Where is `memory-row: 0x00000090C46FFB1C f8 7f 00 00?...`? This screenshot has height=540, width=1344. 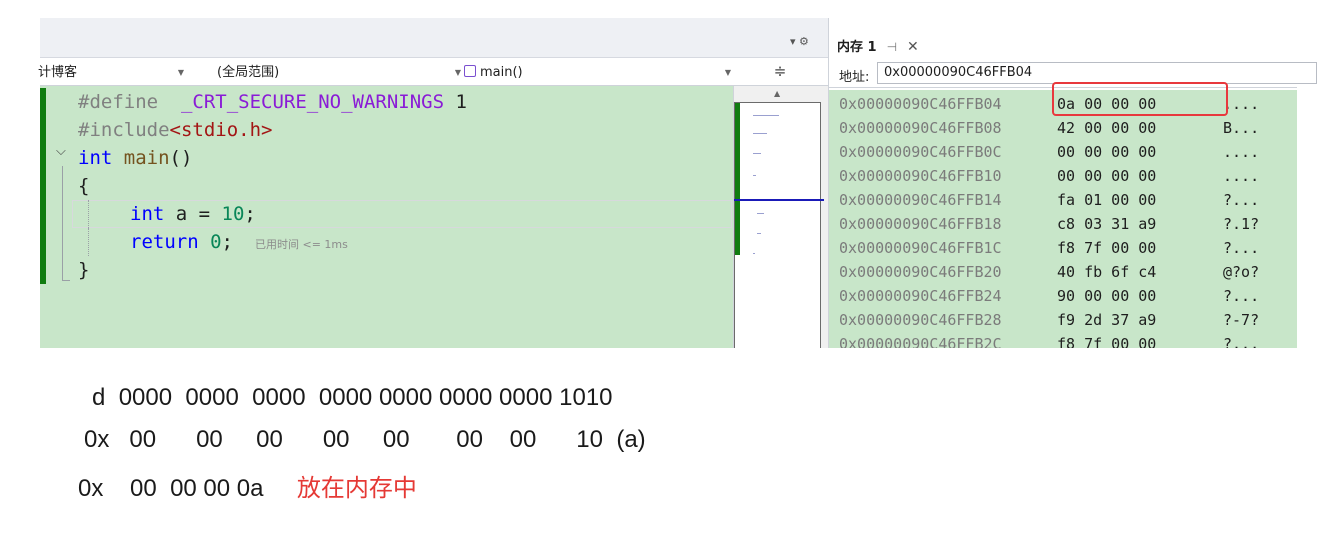
memory-row: 0x00000090C46FFB1C f8 7f 00 00?... is located at coordinates (1049, 248).